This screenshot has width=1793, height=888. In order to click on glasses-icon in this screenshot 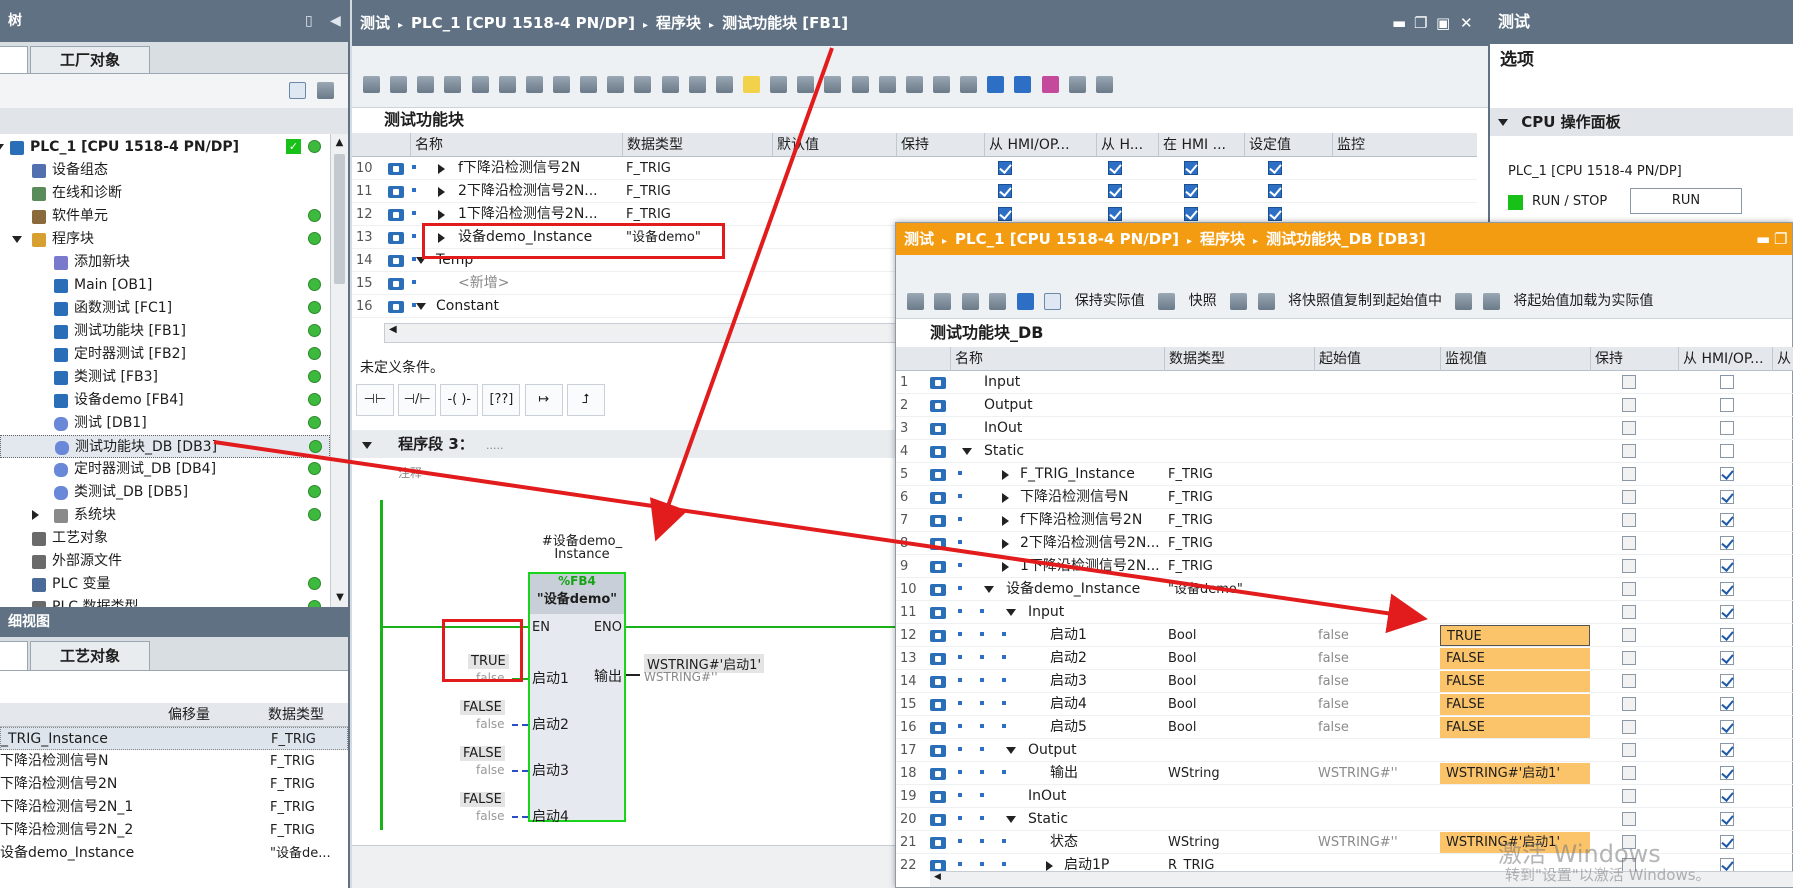, I will do `click(1077, 84)`.